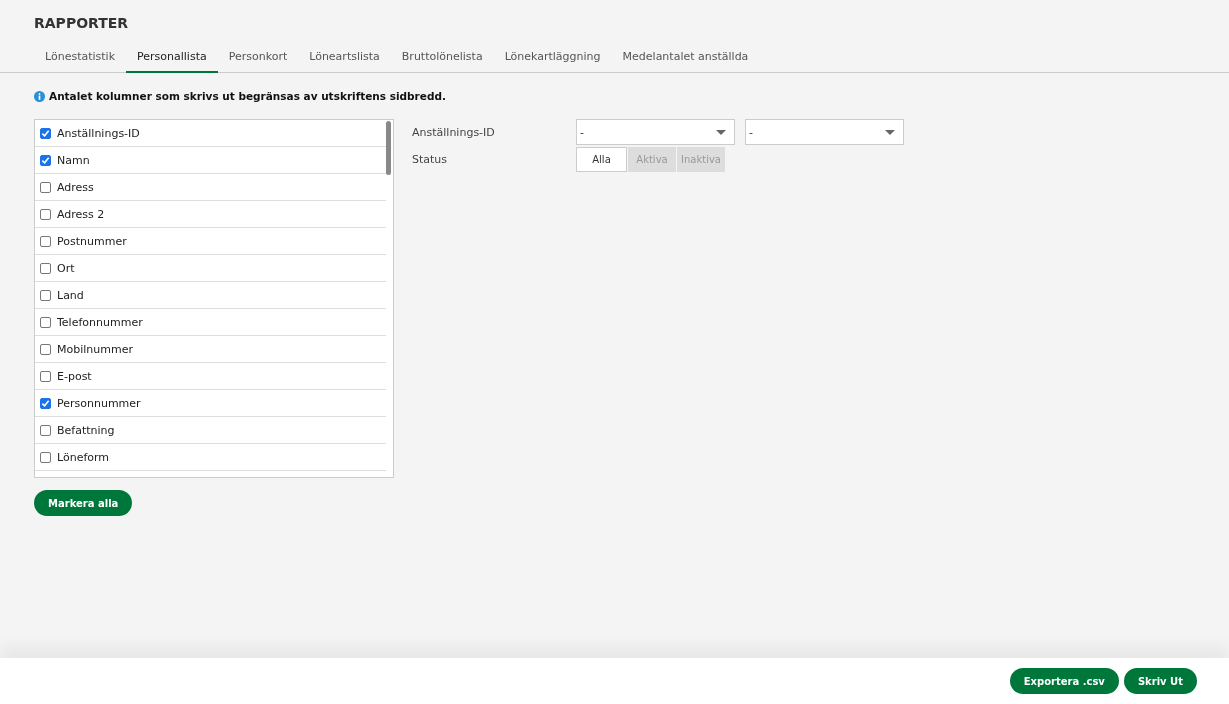  Describe the element at coordinates (80, 58) in the screenshot. I see `tab: Lönestatistik` at that location.